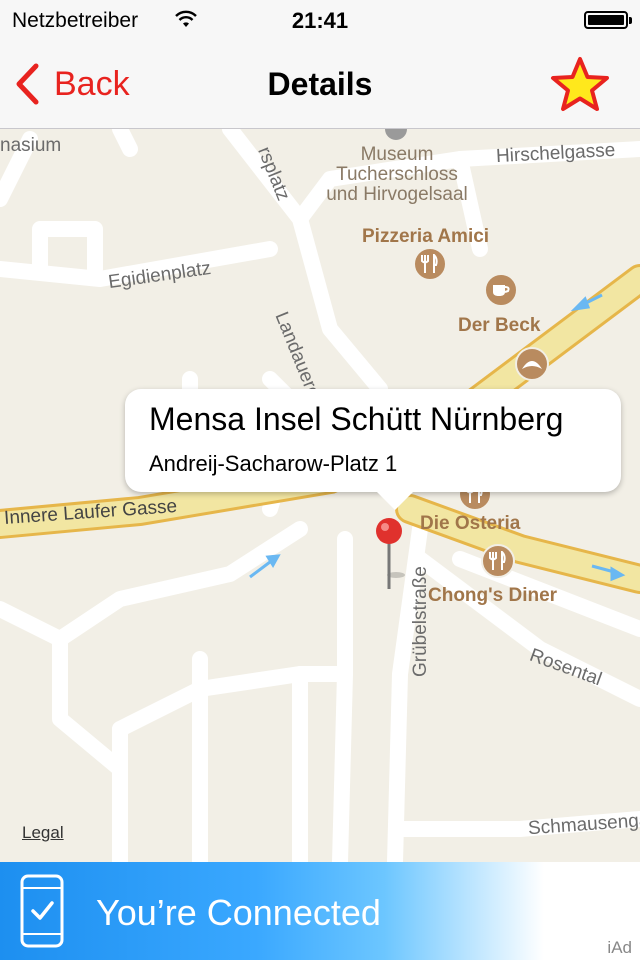 The width and height of the screenshot is (640, 960). What do you see at coordinates (43, 833) in the screenshot?
I see `legal-link: Legal` at bounding box center [43, 833].